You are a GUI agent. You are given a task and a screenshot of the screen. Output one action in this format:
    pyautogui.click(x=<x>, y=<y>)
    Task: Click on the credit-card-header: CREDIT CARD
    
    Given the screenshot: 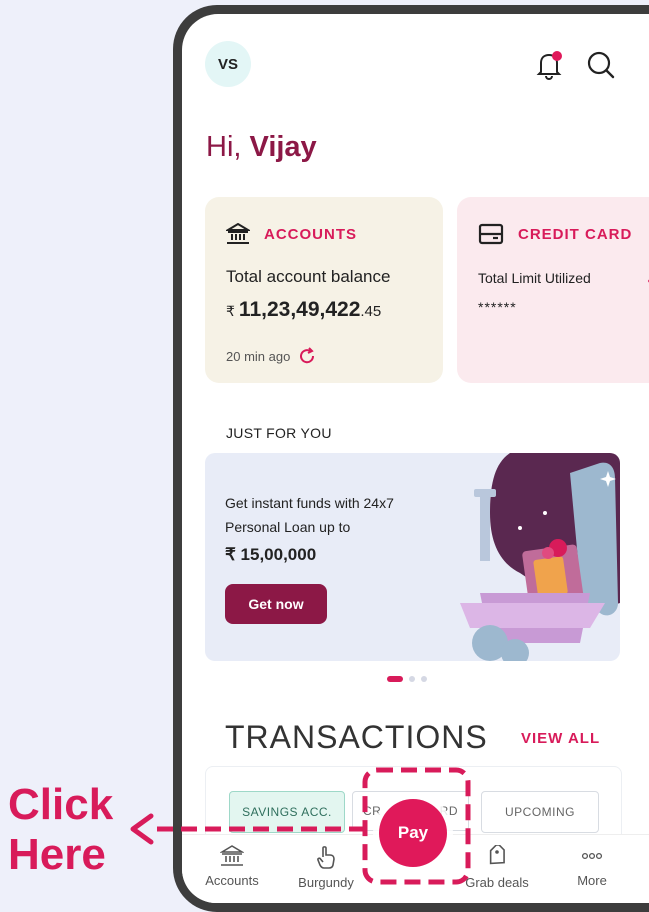 What is the action you would take?
    pyautogui.click(x=555, y=234)
    